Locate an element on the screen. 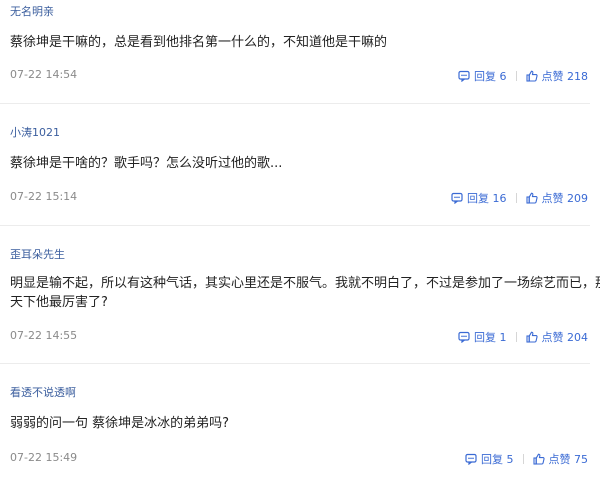 The height and width of the screenshot is (484, 600). like-button: 点赞 75 is located at coordinates (560, 459).